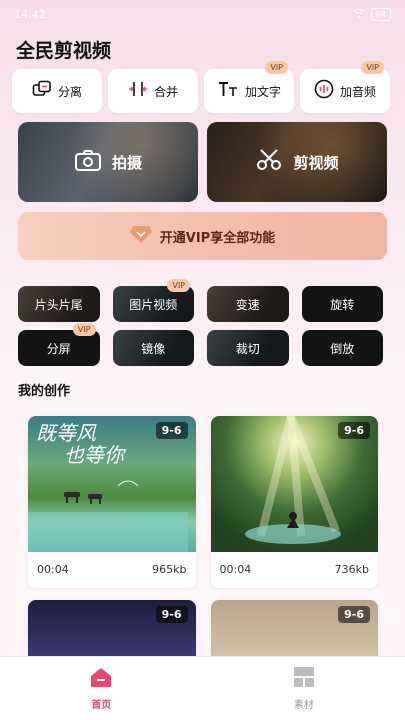 This screenshot has width=405, height=720. I want to click on status-bar: 14:42 64, so click(202, 14).